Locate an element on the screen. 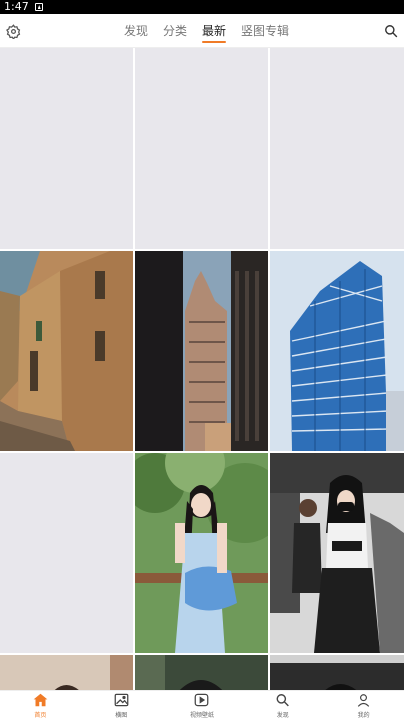  tab-latest: 最新 is located at coordinates (214, 31).